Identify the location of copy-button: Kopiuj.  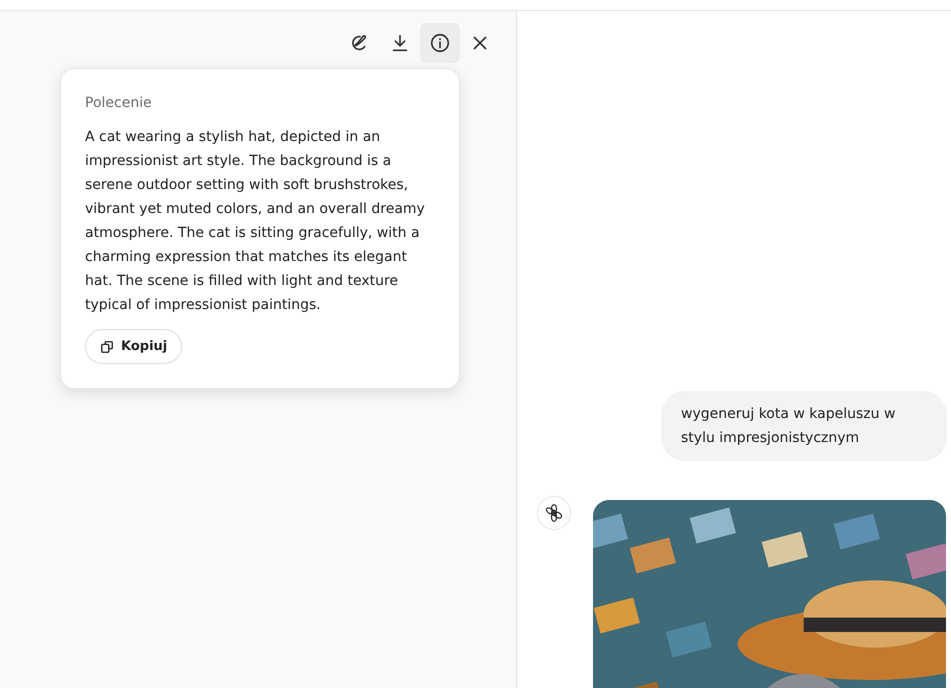
(133, 346).